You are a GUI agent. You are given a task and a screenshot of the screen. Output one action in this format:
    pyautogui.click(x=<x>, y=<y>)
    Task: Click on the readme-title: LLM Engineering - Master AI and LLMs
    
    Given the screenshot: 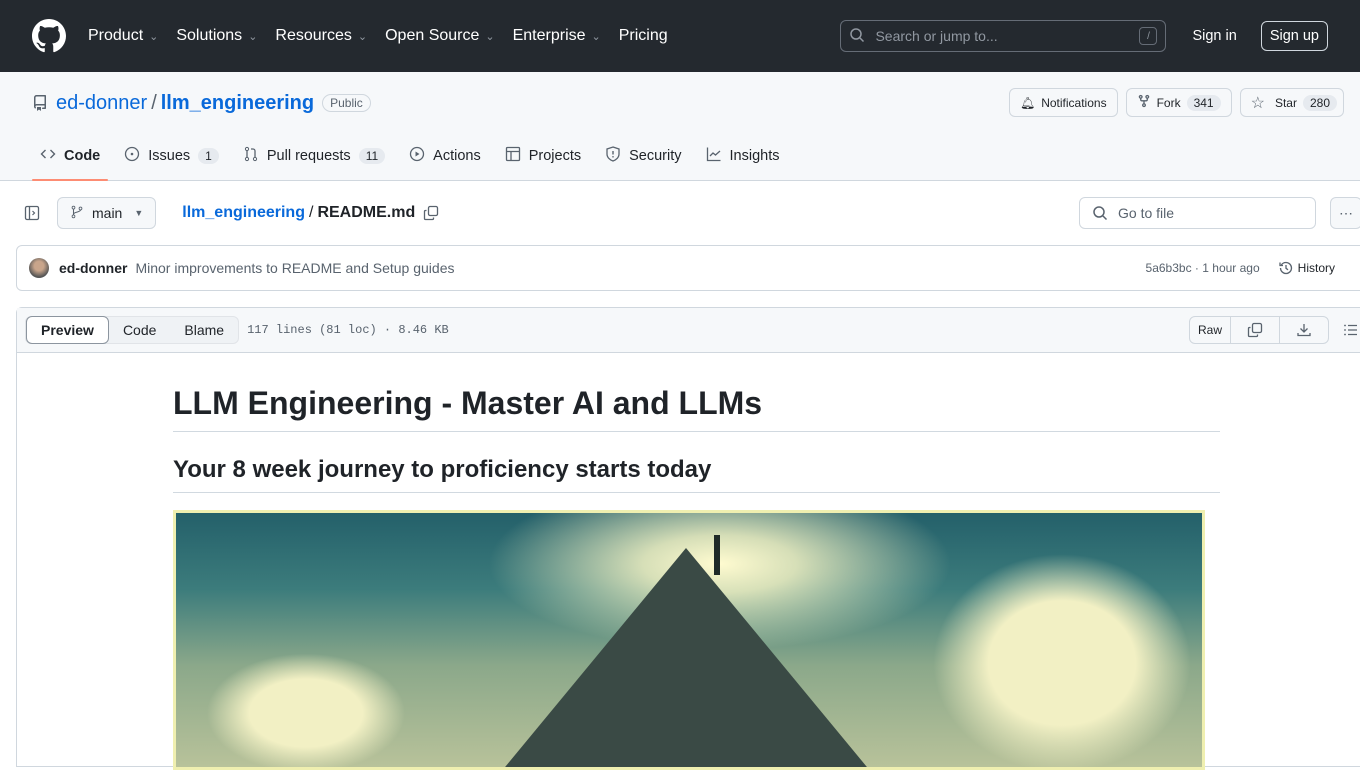 What is the action you would take?
    pyautogui.click(x=696, y=392)
    